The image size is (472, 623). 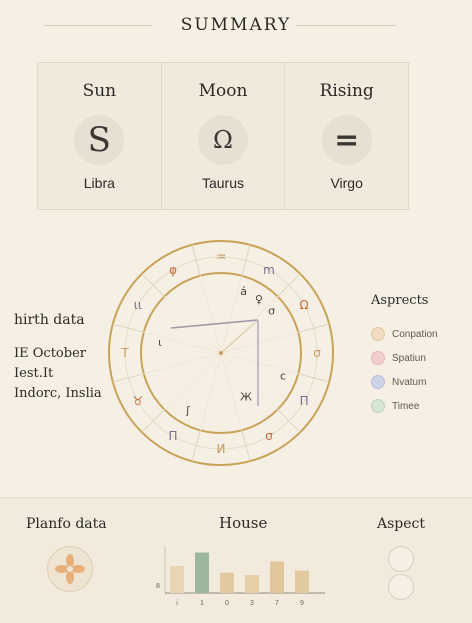 I want to click on aspect-legend-label: Timee, so click(x=406, y=406).